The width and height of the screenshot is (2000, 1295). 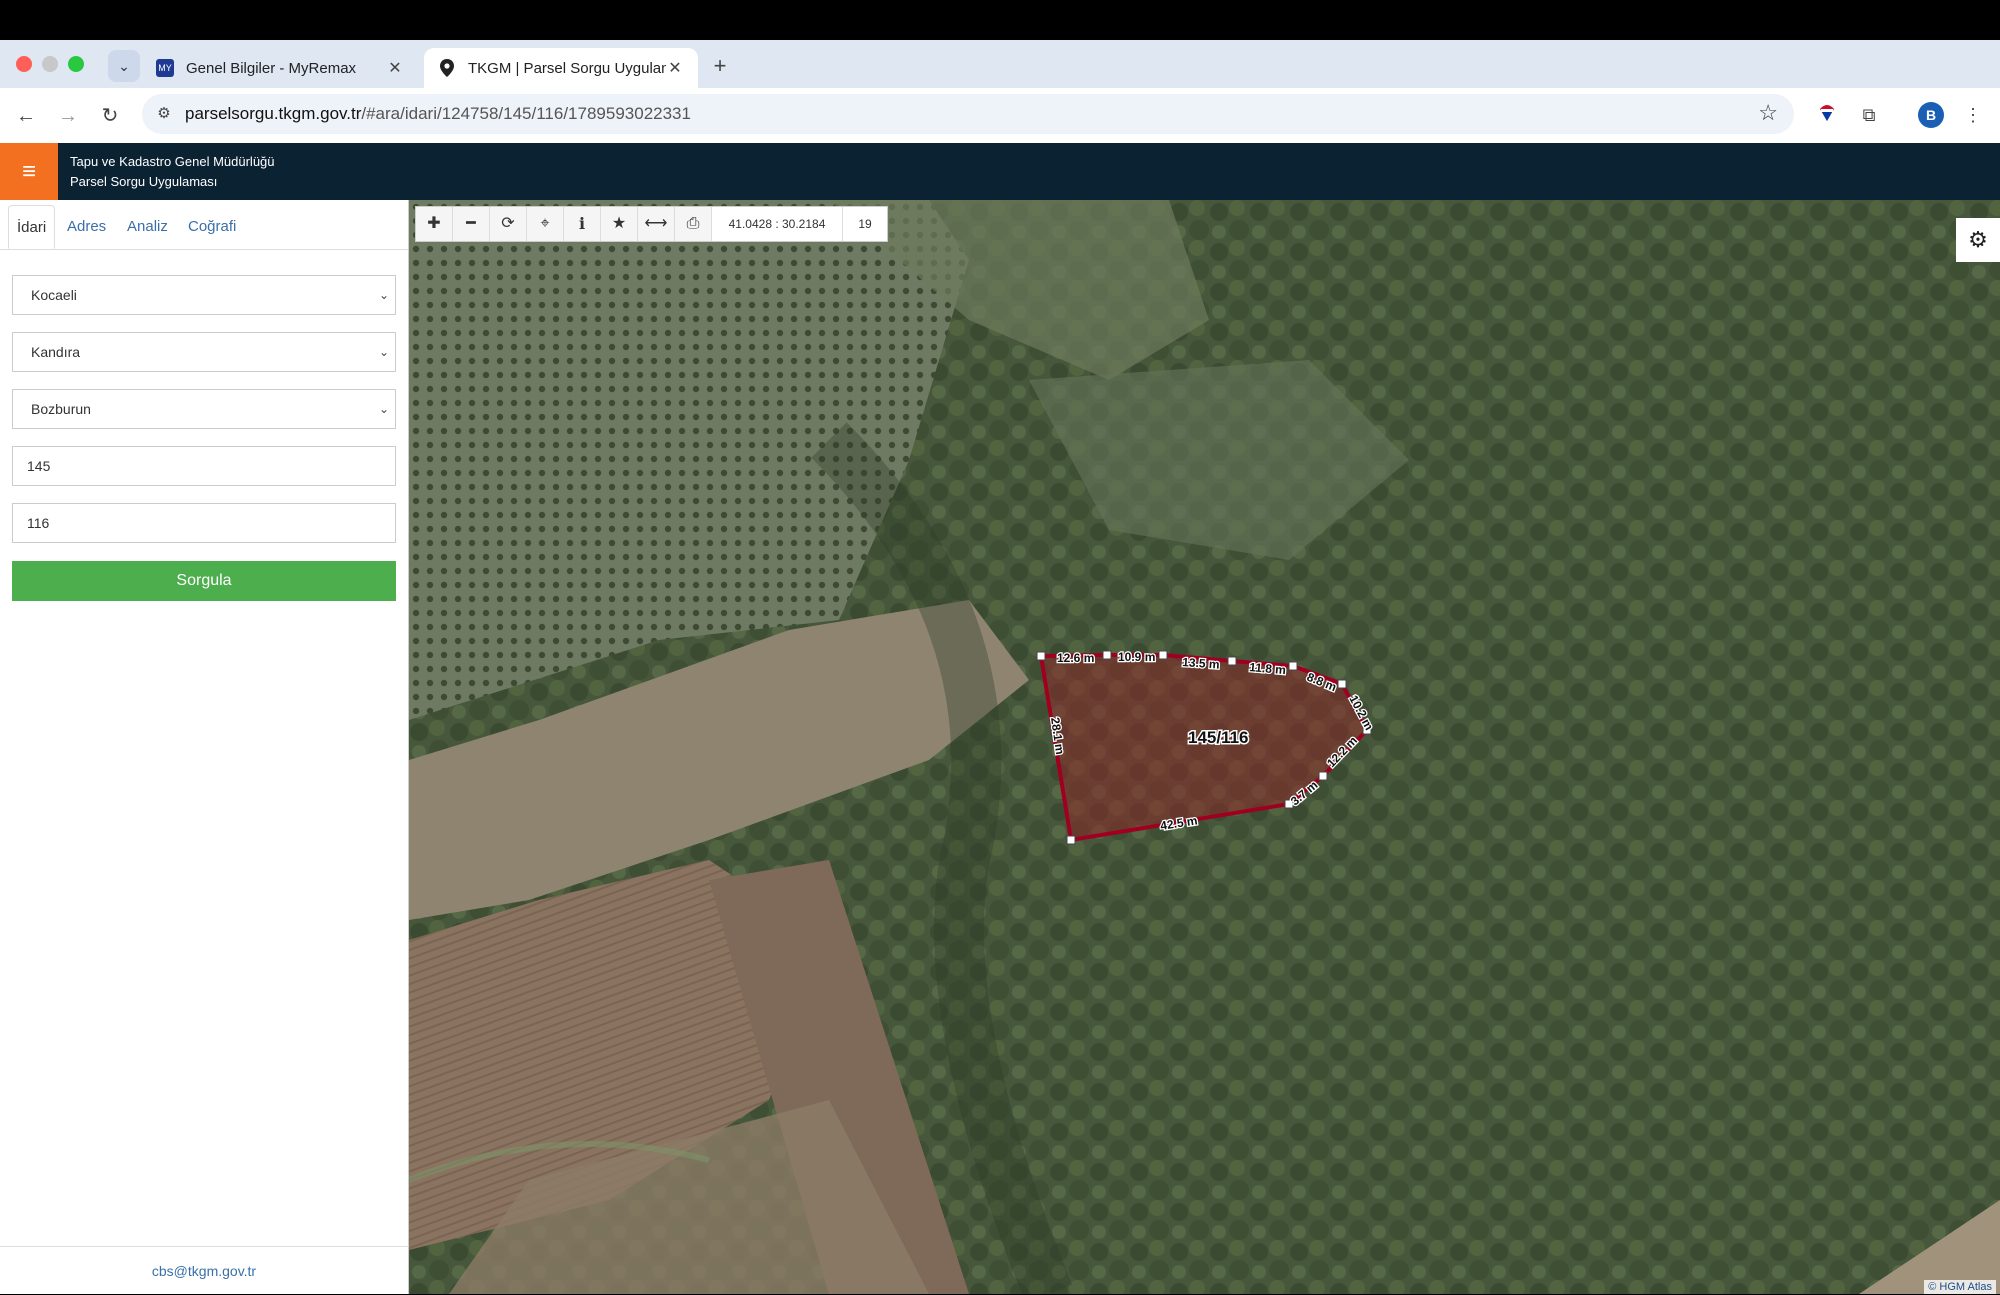 I want to click on tab-idari: İdari, so click(x=32, y=227).